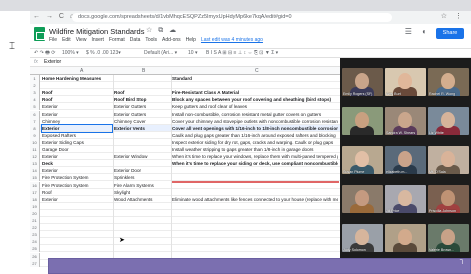 This screenshot has width=471, height=274. What do you see at coordinates (66, 40) in the screenshot?
I see `menu-item-edit: Edit` at bounding box center [66, 40].